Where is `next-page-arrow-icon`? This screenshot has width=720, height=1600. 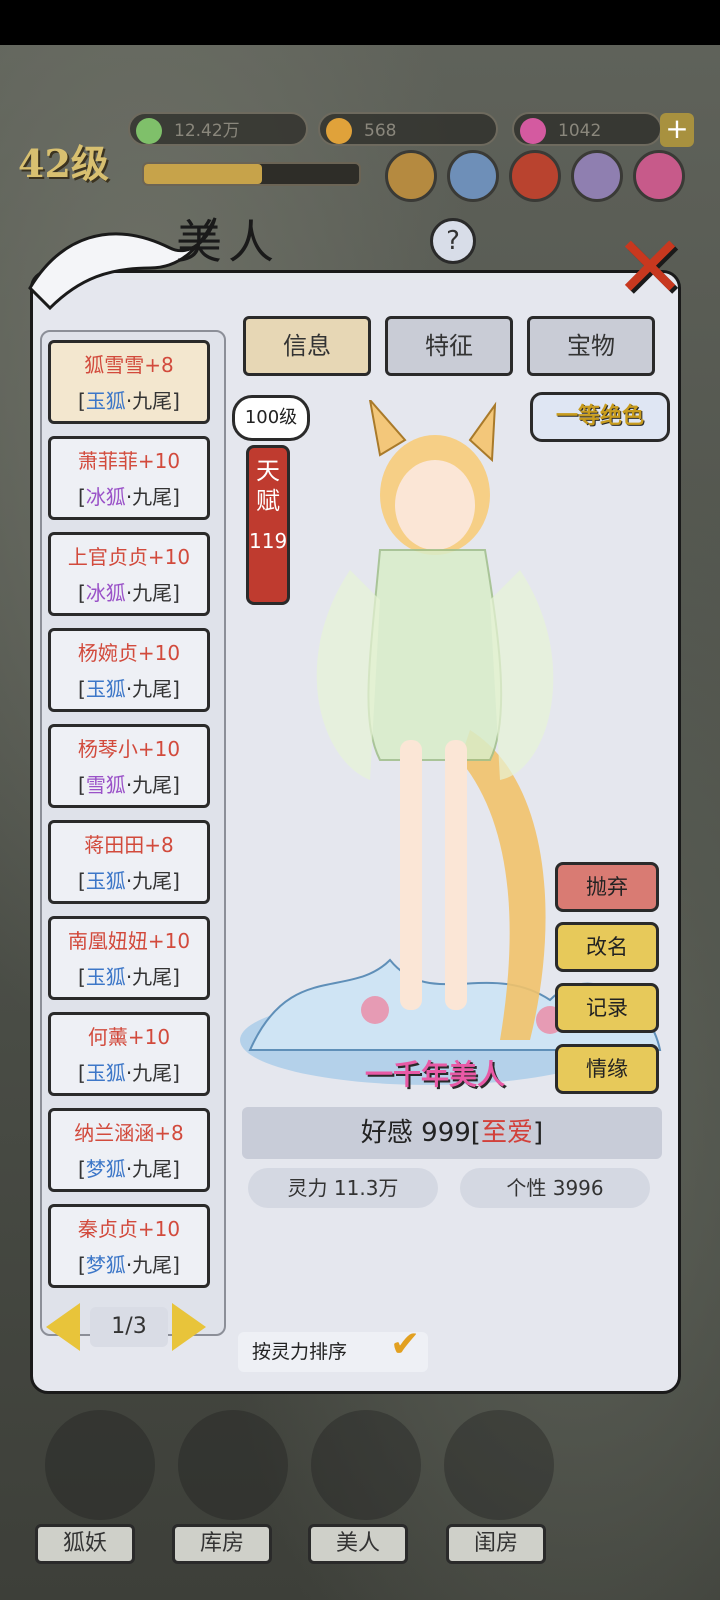
next-page-arrow-icon is located at coordinates (189, 1327).